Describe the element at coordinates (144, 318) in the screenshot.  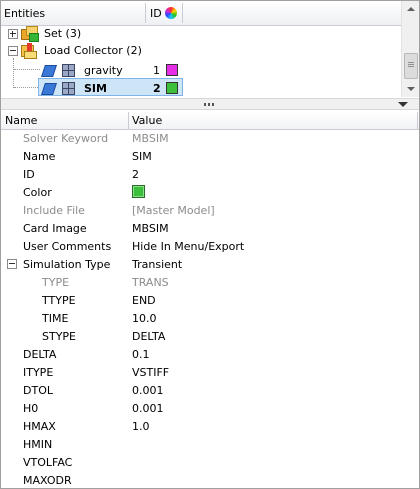
I see `property-value: 10.0` at that location.